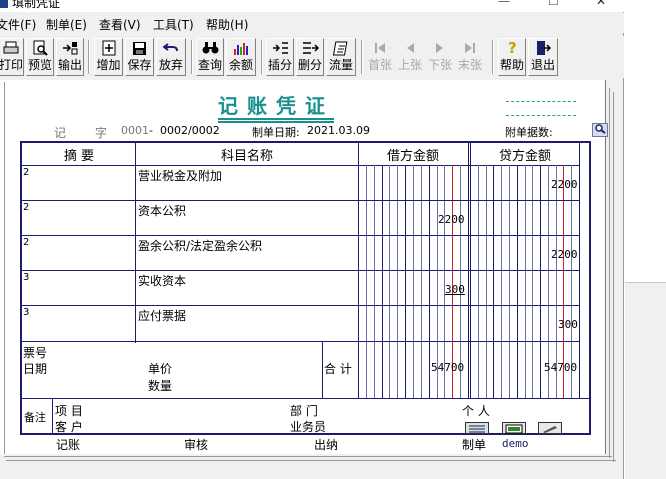 This screenshot has width=666, height=479. What do you see at coordinates (312, 6) in the screenshot?
I see `title-bar: 填制凭证 — ☐ ✕` at bounding box center [312, 6].